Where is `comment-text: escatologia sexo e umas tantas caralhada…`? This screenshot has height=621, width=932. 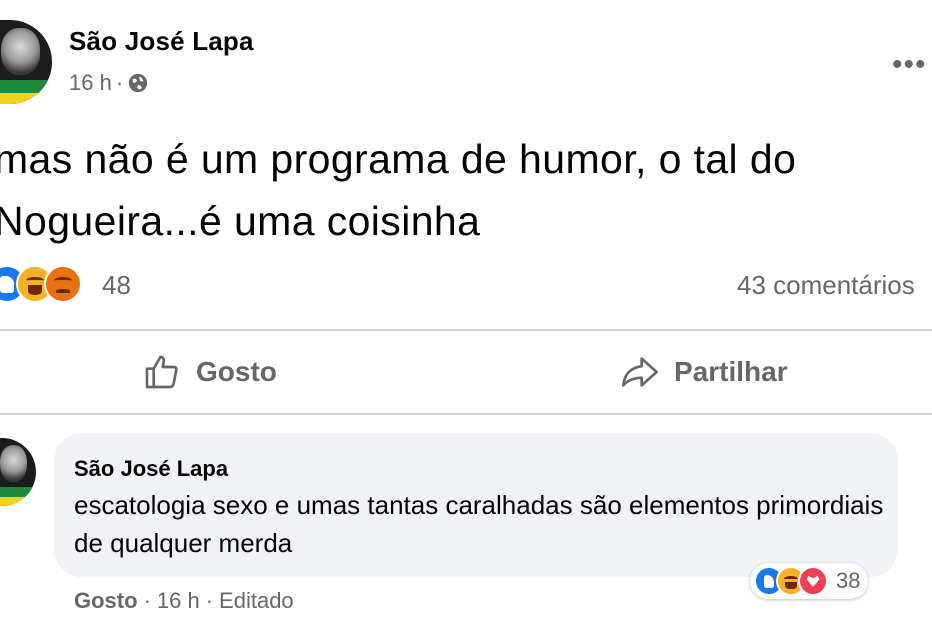 comment-text: escatologia sexo e umas tantas caralhada… is located at coordinates (479, 524).